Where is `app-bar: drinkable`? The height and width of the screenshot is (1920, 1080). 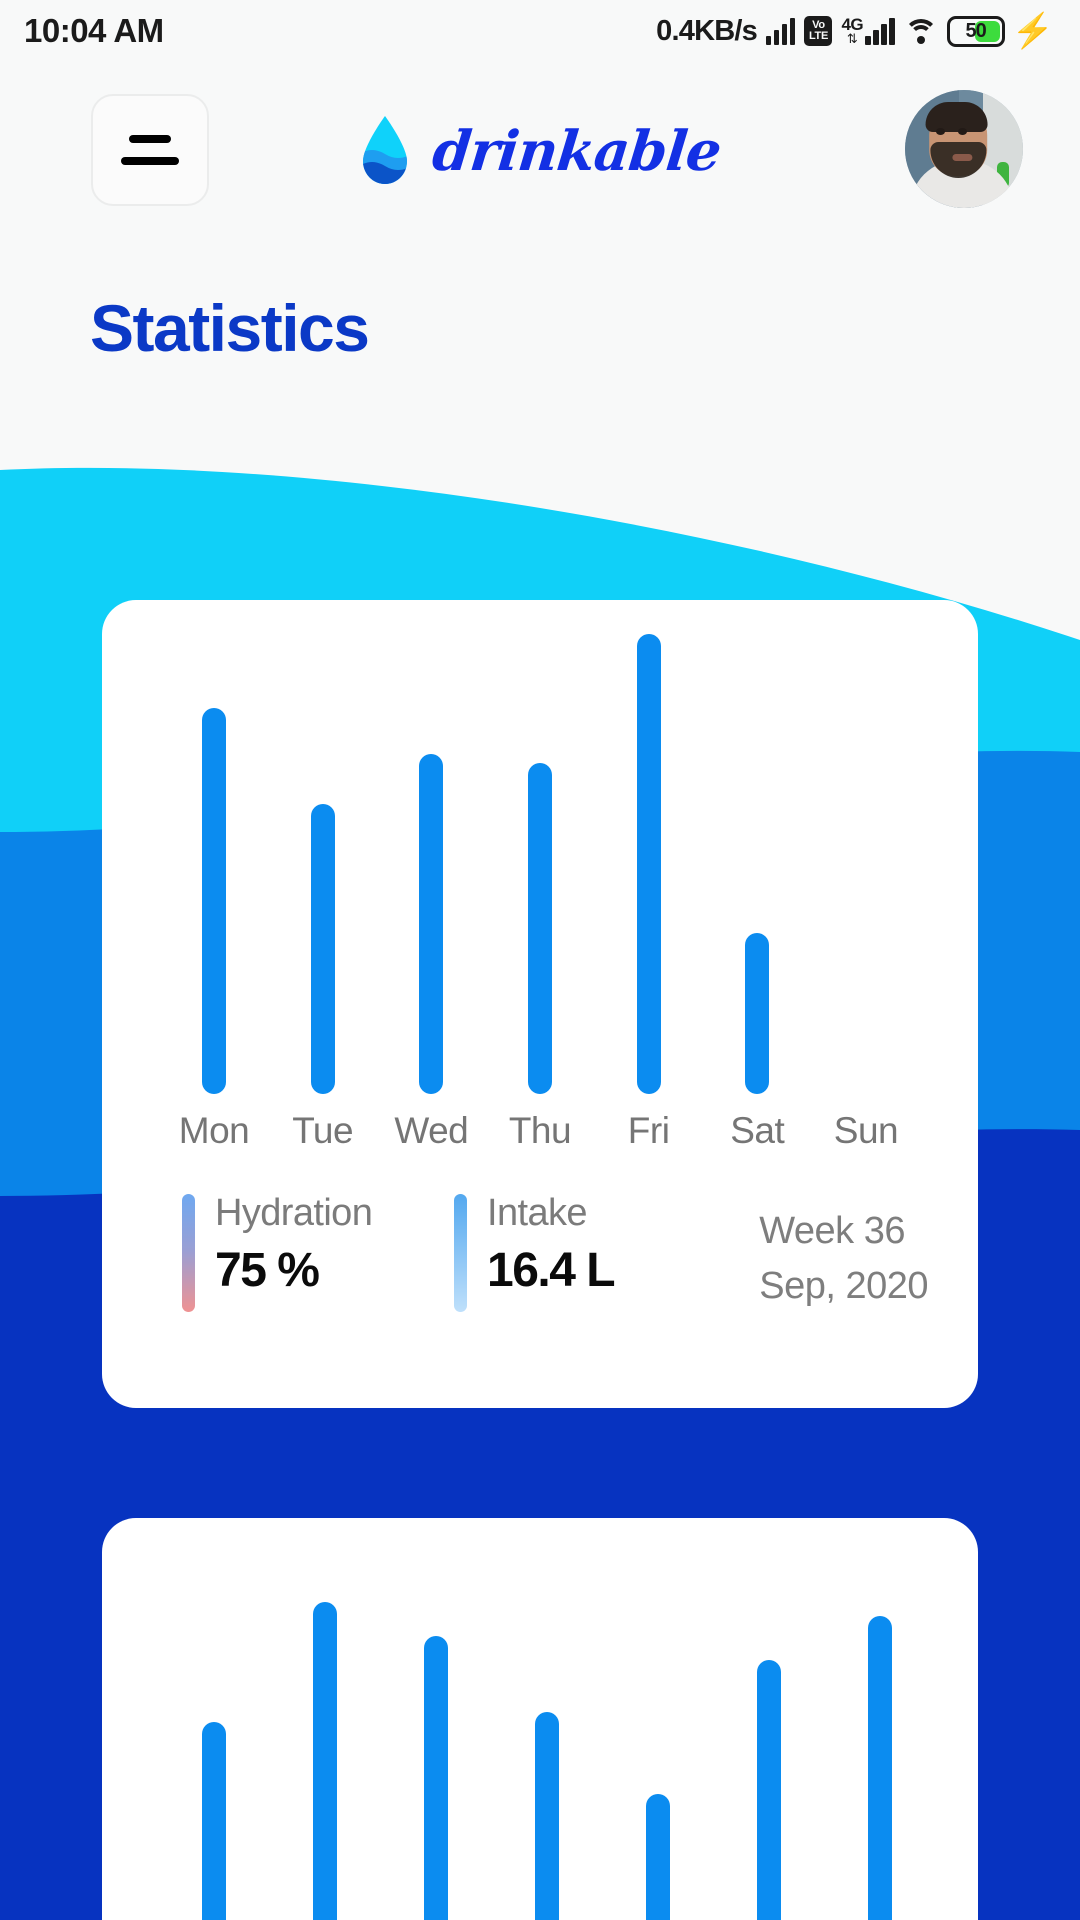
app-bar: drinkable is located at coordinates (540, 149).